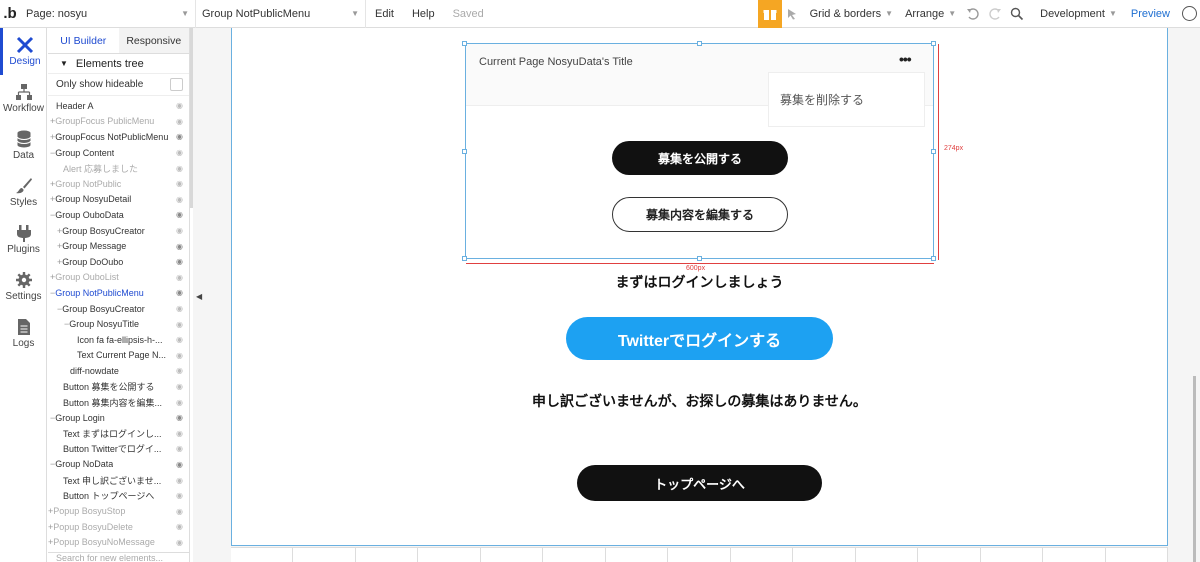 The width and height of the screenshot is (1200, 562). What do you see at coordinates (118, 340) in the screenshot?
I see `tree-item: Icon fa fa-ellipsis-h-... ◉` at bounding box center [118, 340].